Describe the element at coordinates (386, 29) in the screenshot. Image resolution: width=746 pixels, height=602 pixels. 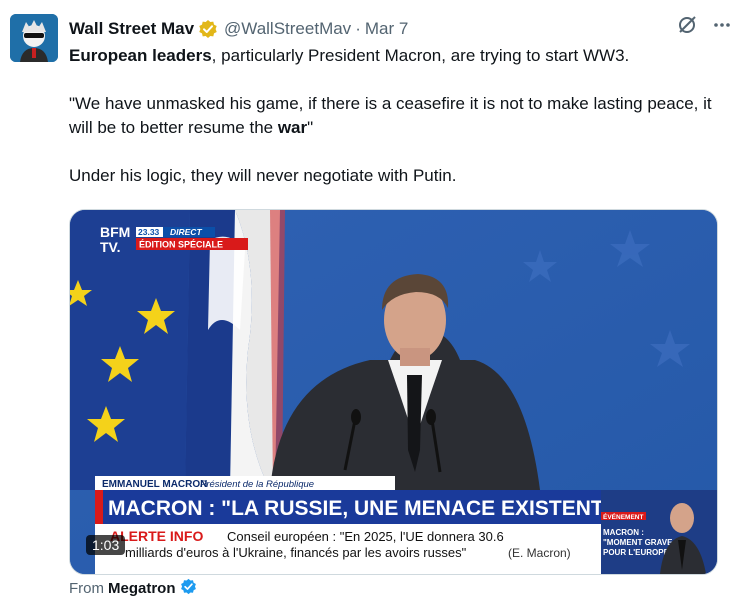
I see `tweet-date: Mar 7` at that location.